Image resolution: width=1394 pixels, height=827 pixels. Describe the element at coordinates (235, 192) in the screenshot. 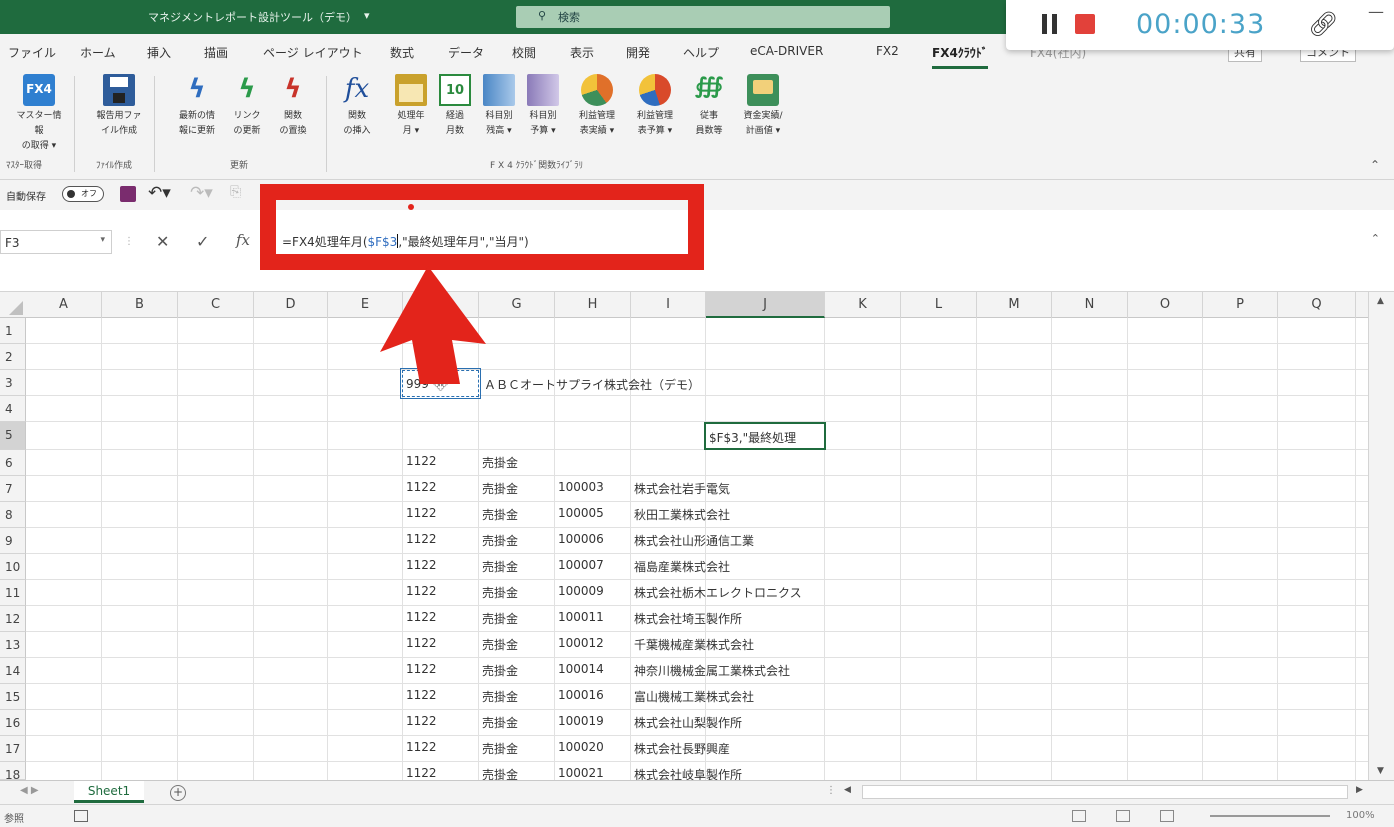

I see `customize-qat-icon: ⎘` at that location.